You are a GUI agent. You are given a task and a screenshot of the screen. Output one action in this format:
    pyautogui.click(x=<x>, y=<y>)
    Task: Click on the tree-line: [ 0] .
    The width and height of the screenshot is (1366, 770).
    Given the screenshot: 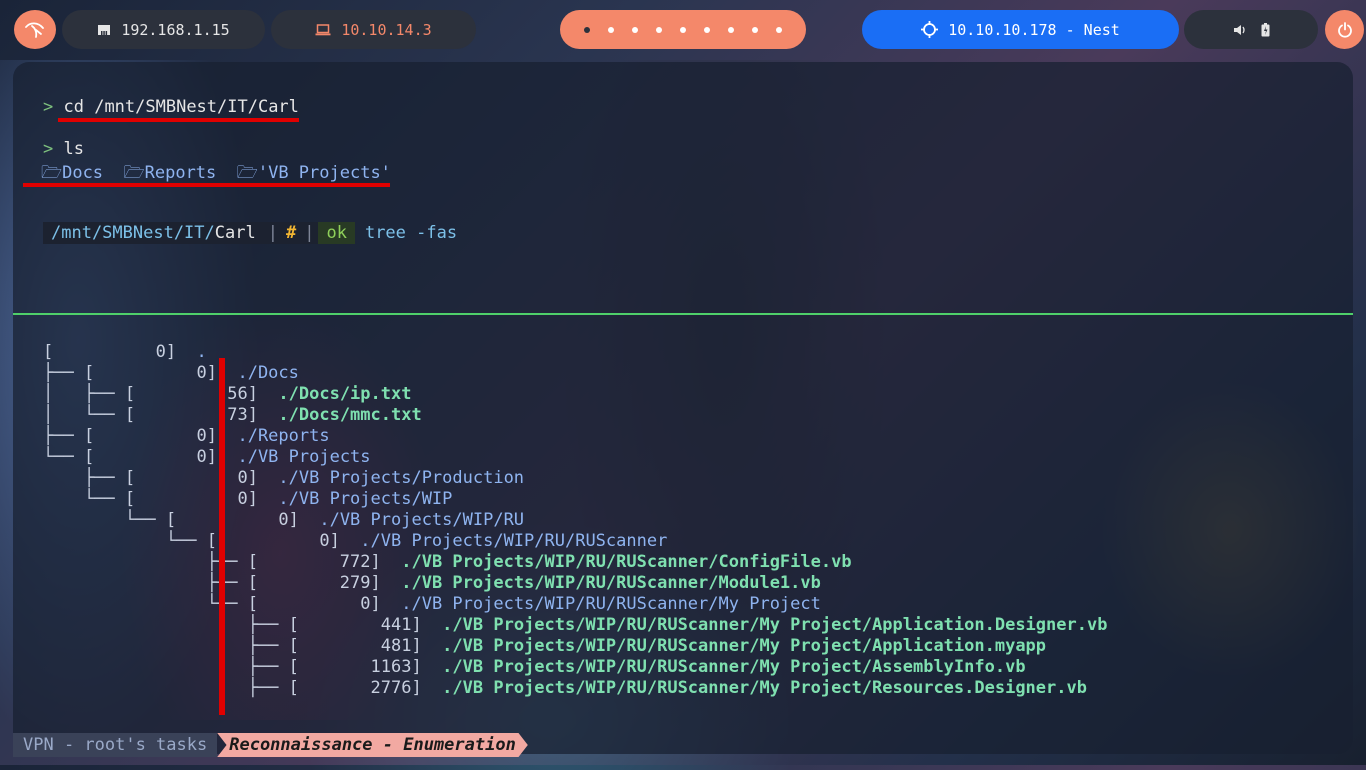 What is the action you would take?
    pyautogui.click(x=125, y=352)
    